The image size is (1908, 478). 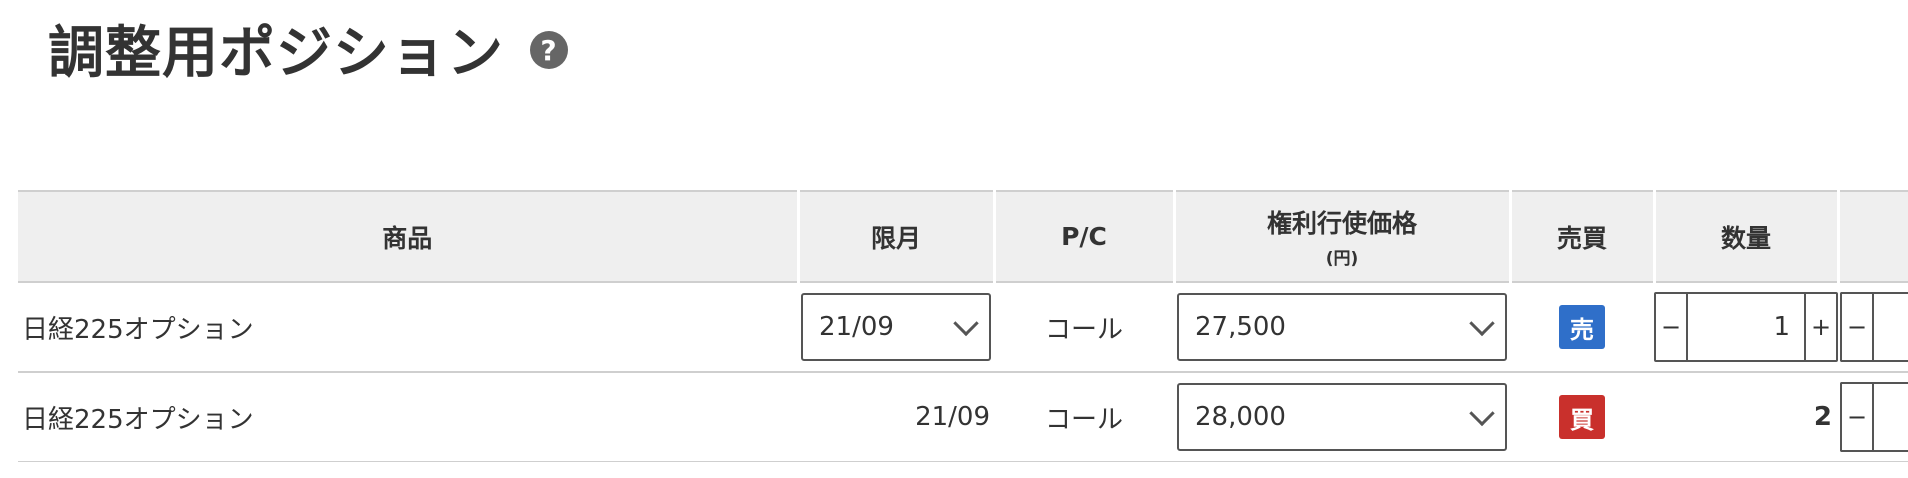 What do you see at coordinates (549, 50) in the screenshot?
I see `help-icon: ?` at bounding box center [549, 50].